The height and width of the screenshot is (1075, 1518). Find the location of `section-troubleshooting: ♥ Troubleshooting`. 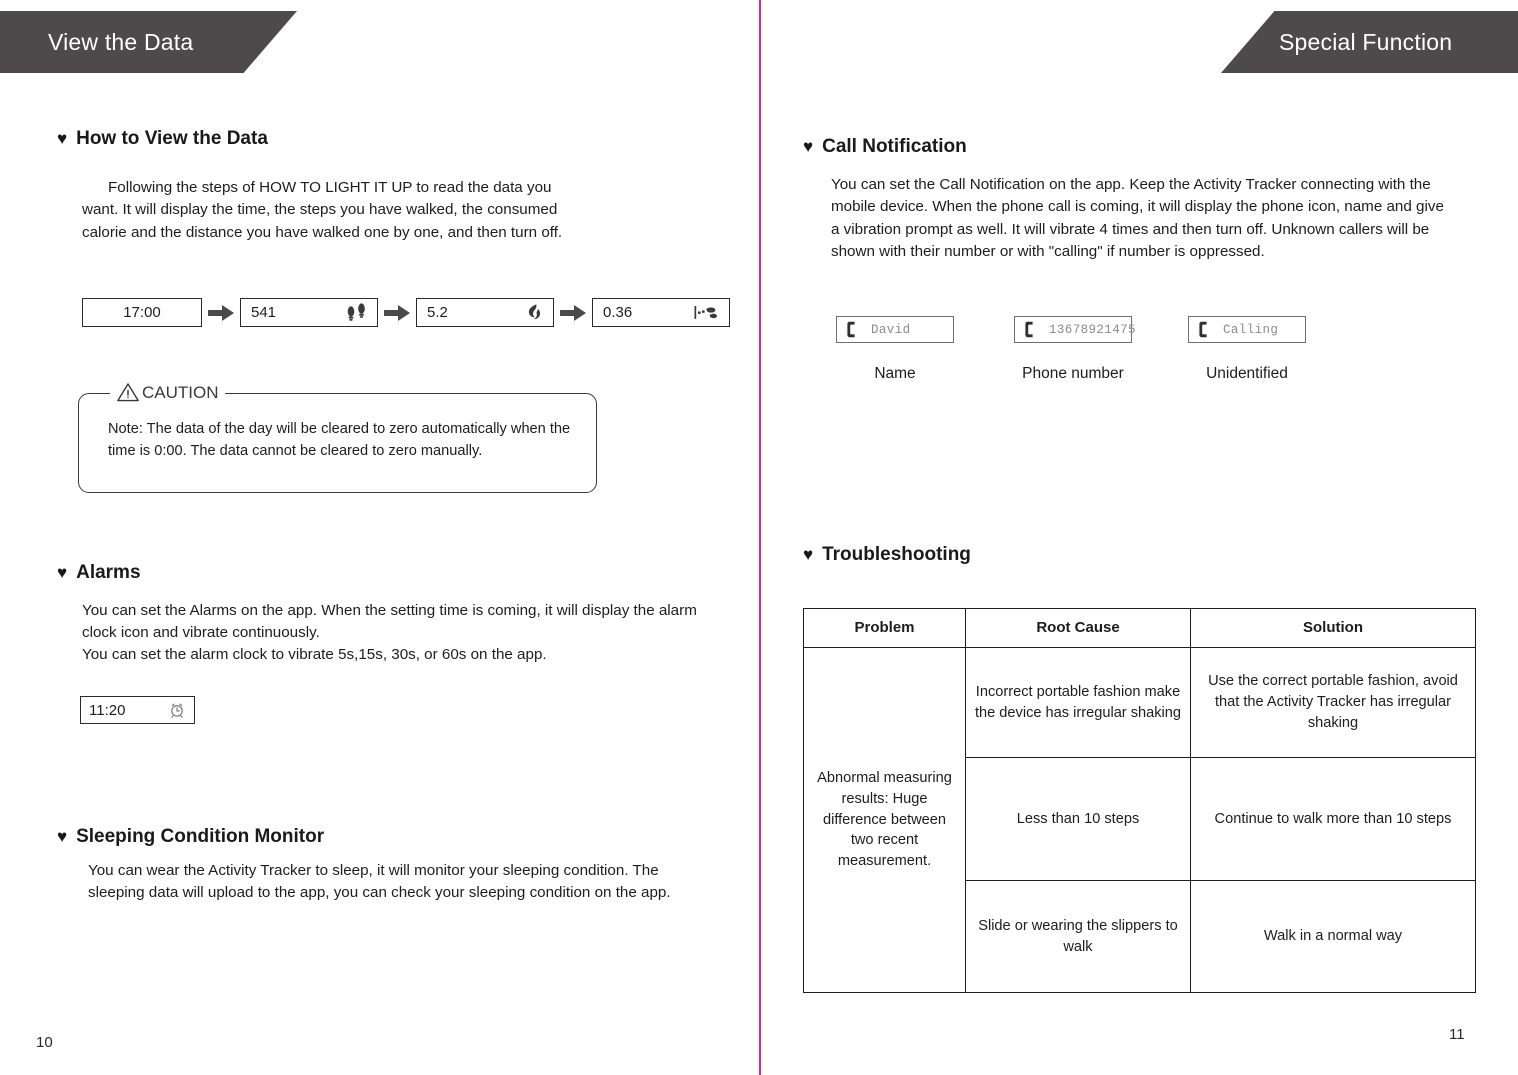

section-troubleshooting: ♥ Troubleshooting is located at coordinates (887, 555).